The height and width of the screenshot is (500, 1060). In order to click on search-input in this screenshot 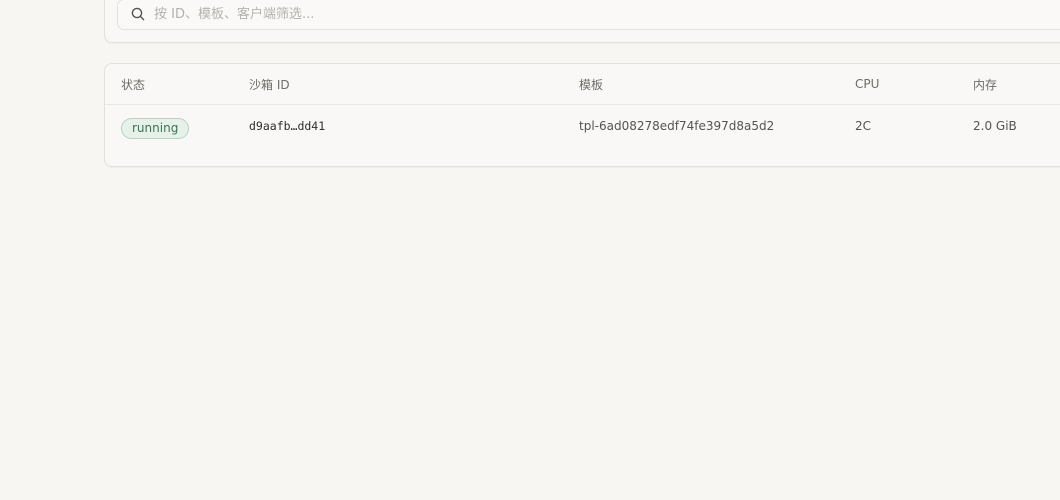, I will do `click(604, 14)`.